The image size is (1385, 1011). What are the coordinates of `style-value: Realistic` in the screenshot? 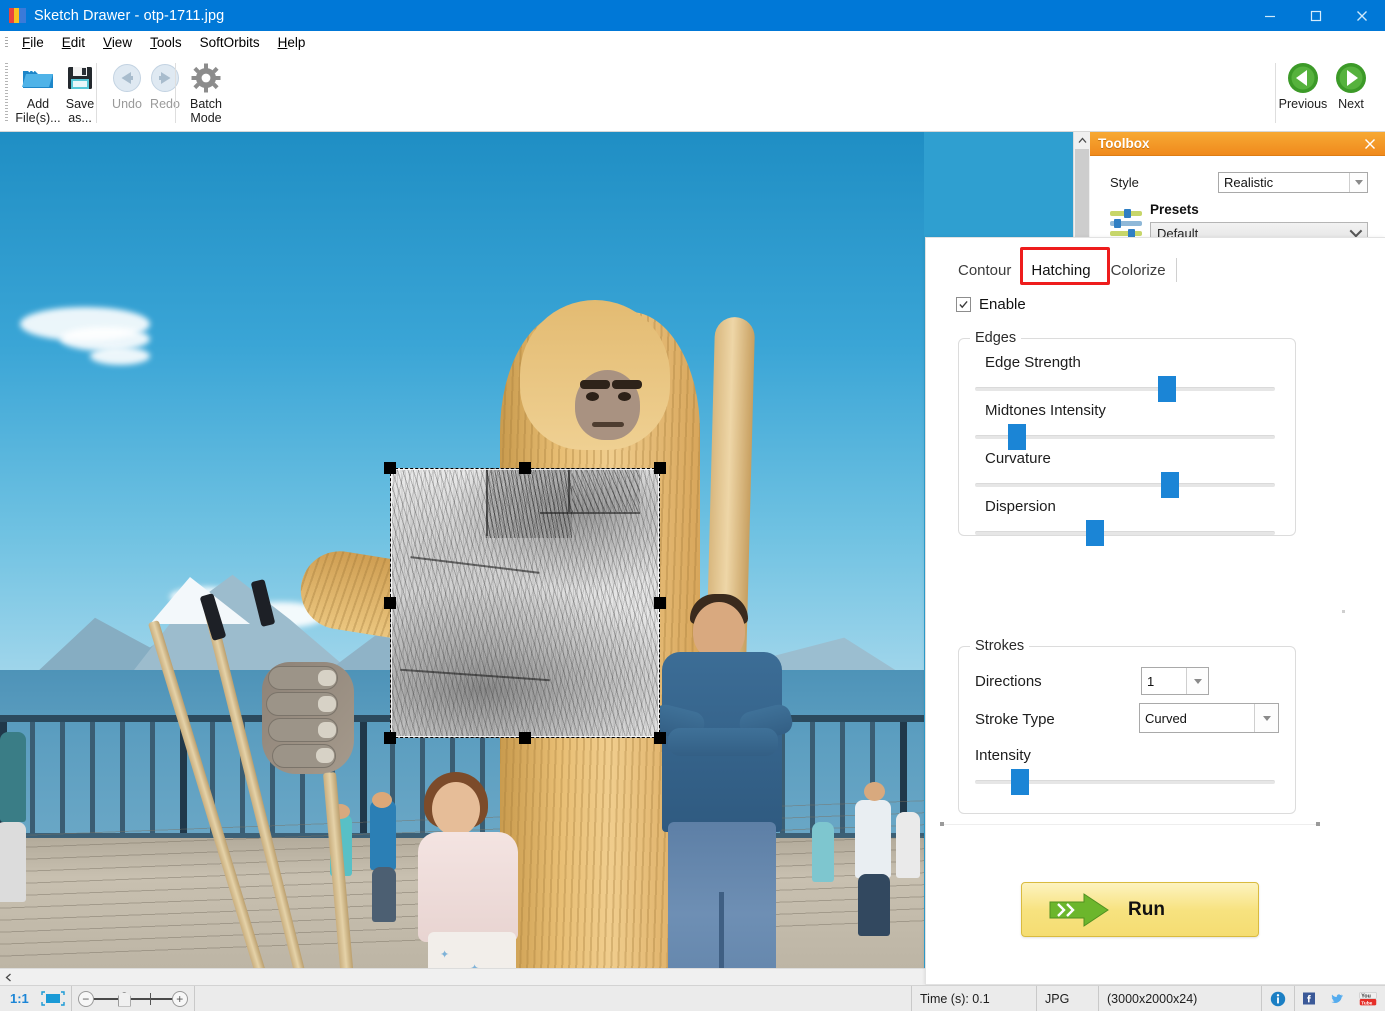 It's located at (1249, 182).